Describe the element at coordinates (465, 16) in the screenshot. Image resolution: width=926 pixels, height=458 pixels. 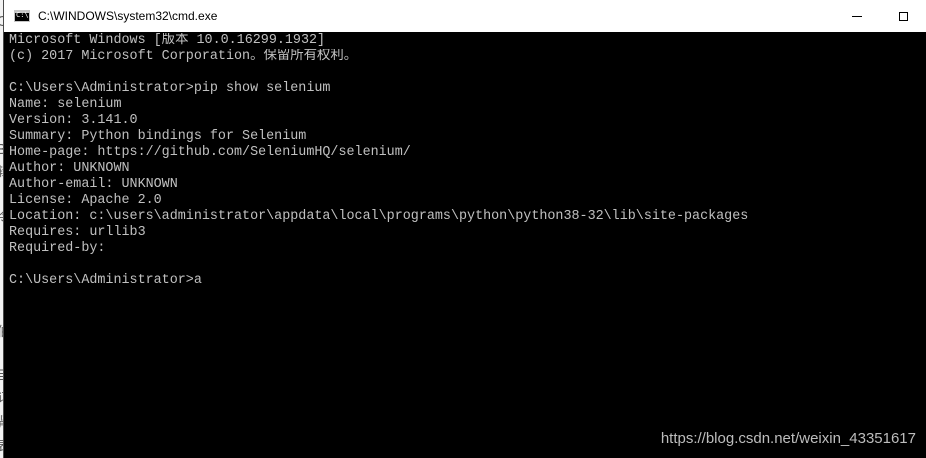
I see `title-bar: C:\ C:\WINDOWS\system32\cmd.exe` at that location.